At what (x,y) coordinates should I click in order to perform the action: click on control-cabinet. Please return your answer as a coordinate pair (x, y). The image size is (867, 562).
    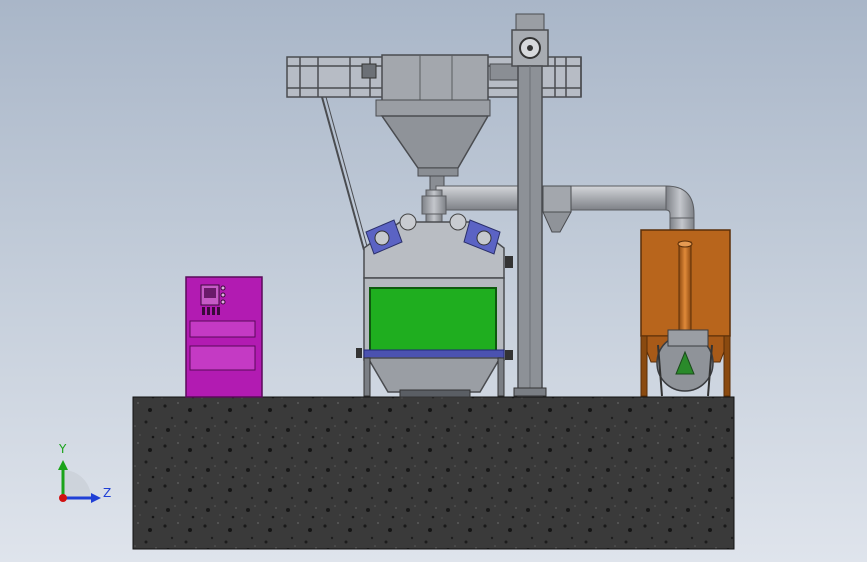
    Looking at the image, I should click on (224, 337).